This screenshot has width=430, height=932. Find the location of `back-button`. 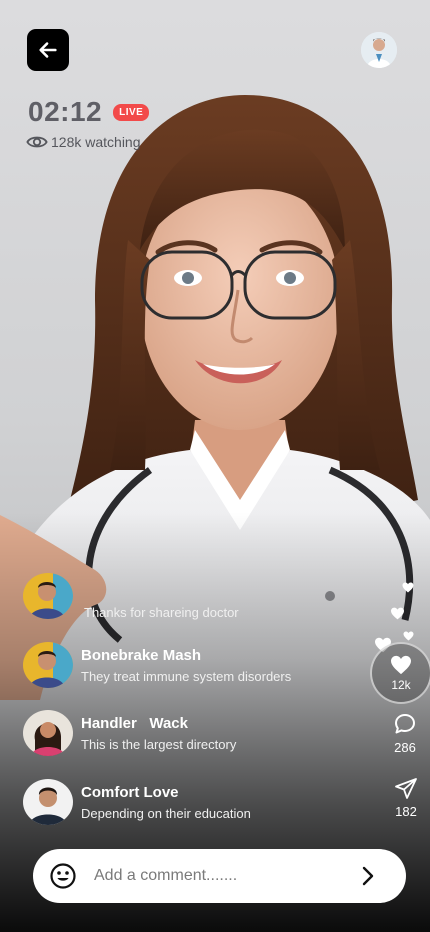

back-button is located at coordinates (48, 50).